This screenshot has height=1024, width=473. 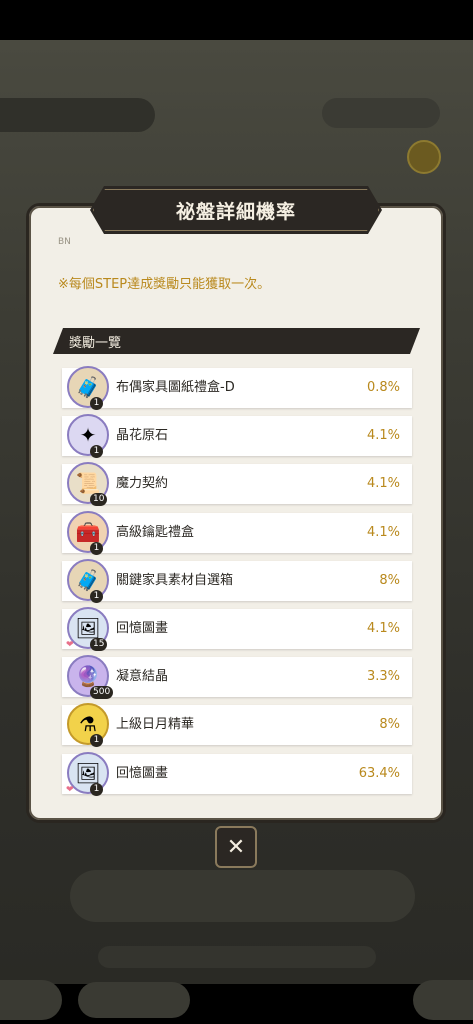 What do you see at coordinates (95, 343) in the screenshot?
I see `reward-list-title: 獎勵一覽` at bounding box center [95, 343].